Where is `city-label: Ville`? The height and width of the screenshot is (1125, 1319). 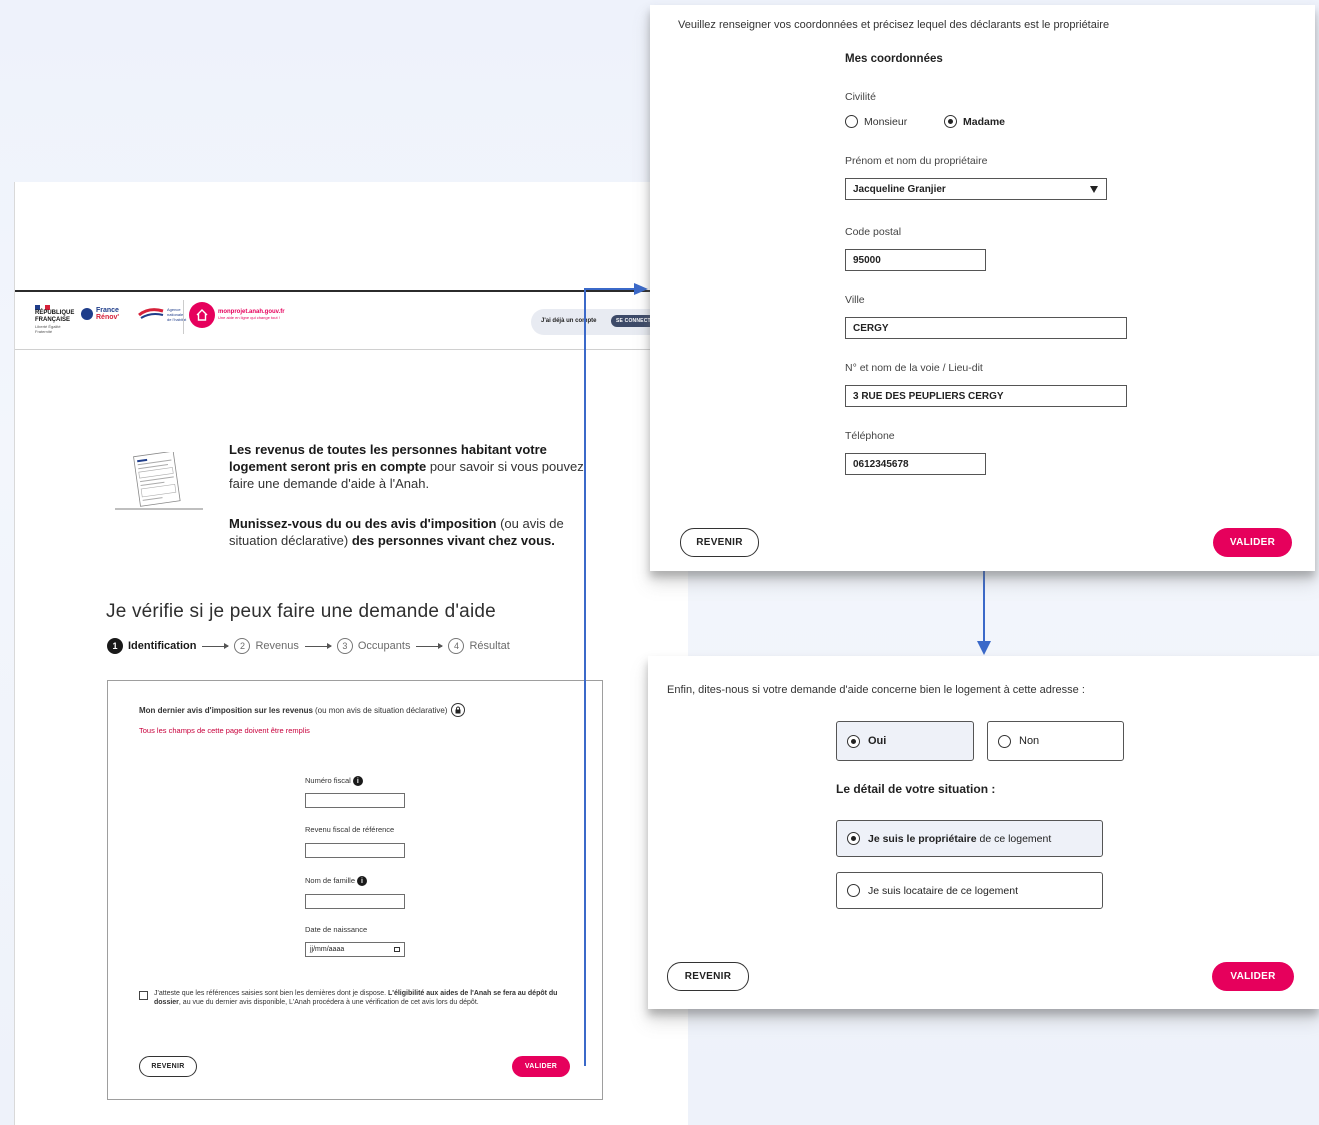 city-label: Ville is located at coordinates (855, 300).